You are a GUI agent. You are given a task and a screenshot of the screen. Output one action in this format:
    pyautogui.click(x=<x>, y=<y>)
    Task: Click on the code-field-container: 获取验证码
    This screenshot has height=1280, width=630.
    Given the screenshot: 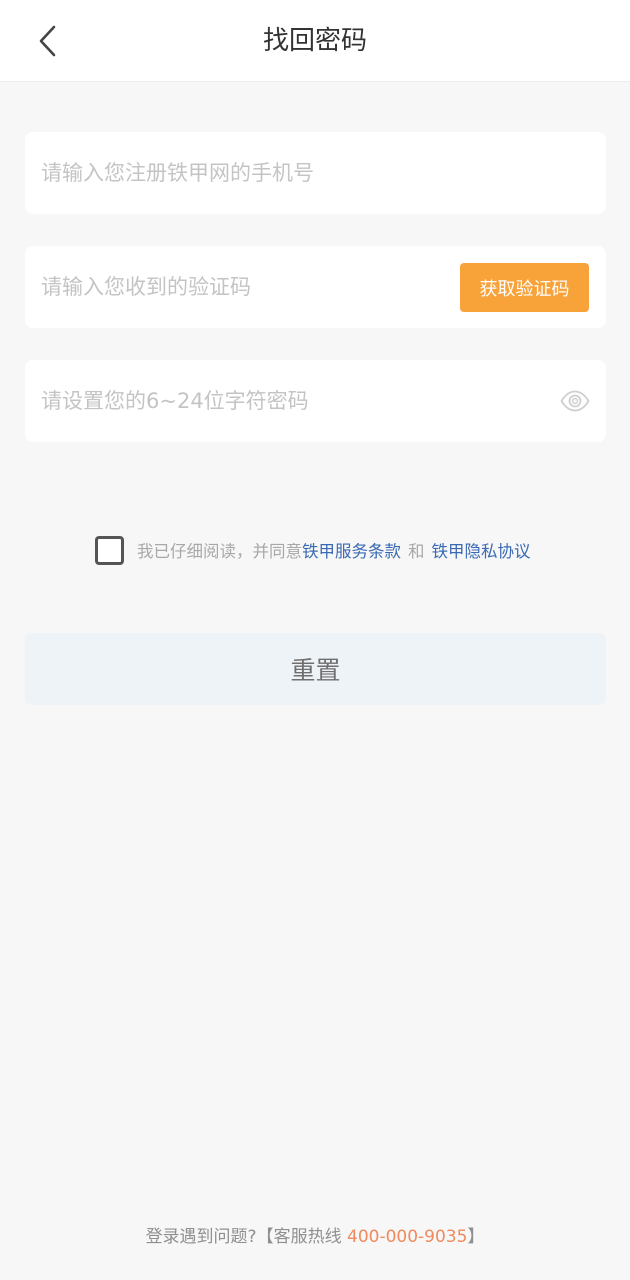 What is the action you would take?
    pyautogui.click(x=315, y=287)
    